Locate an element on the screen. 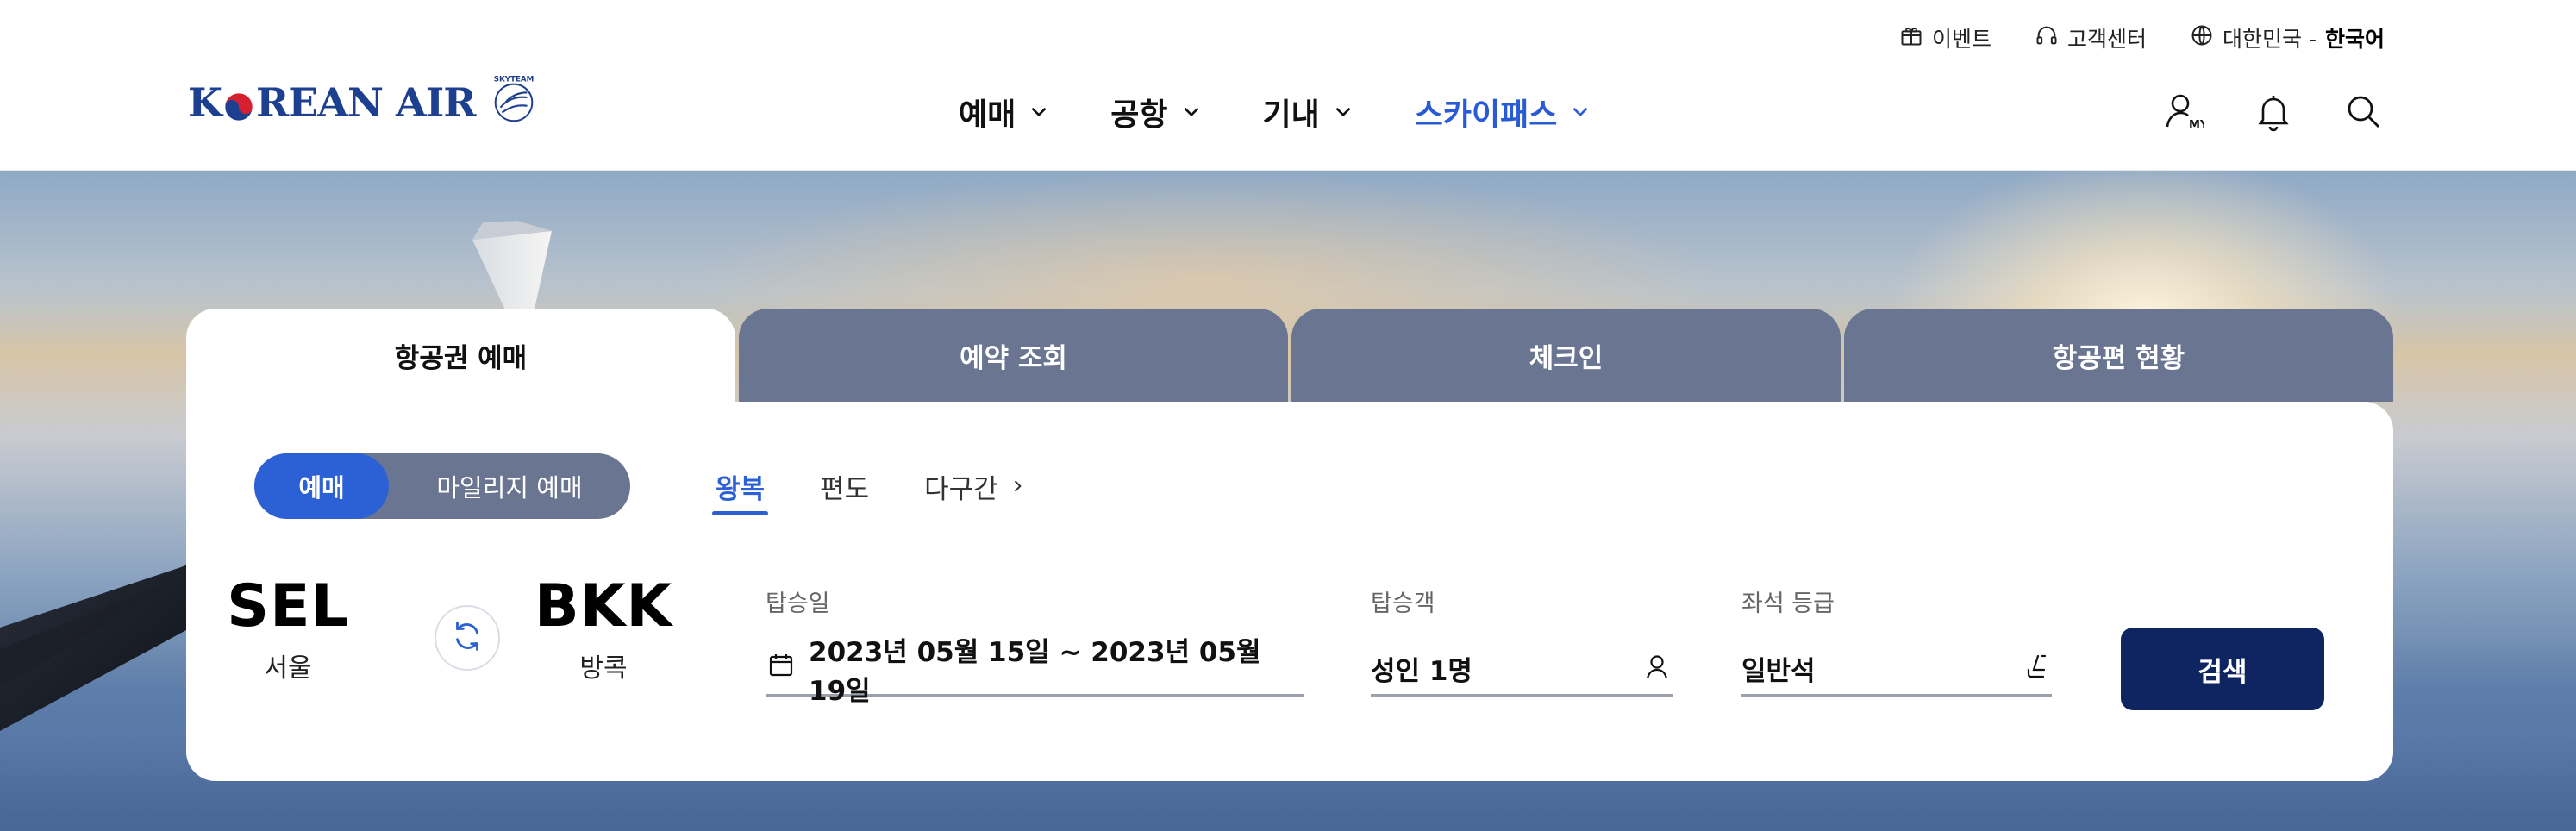 This screenshot has width=2576, height=831. seat-icon is located at coordinates (2036, 669).